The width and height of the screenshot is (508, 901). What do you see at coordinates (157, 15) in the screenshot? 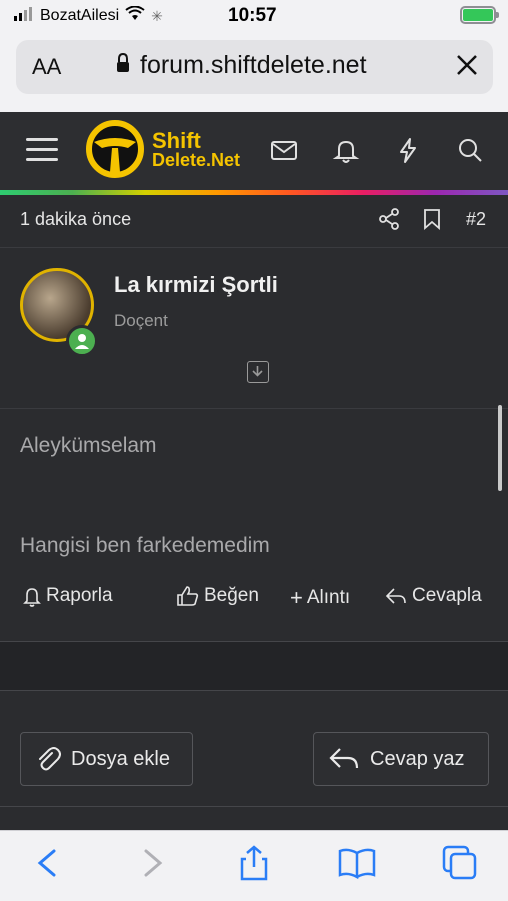
I see `activity-spinner-icon: ✳` at bounding box center [157, 15].